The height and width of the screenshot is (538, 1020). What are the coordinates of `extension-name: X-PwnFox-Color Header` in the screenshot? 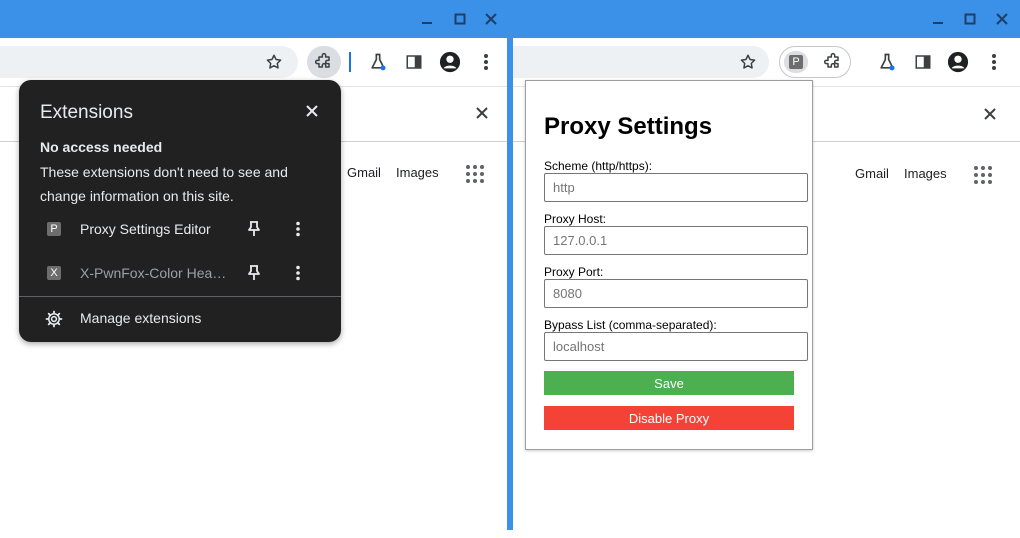 It's located at (156, 273).